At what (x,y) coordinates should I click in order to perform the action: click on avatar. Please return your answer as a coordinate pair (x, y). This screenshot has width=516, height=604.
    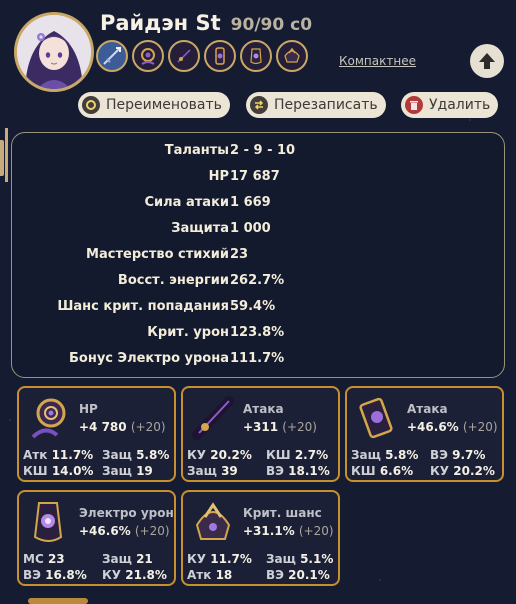
    Looking at the image, I should click on (54, 52).